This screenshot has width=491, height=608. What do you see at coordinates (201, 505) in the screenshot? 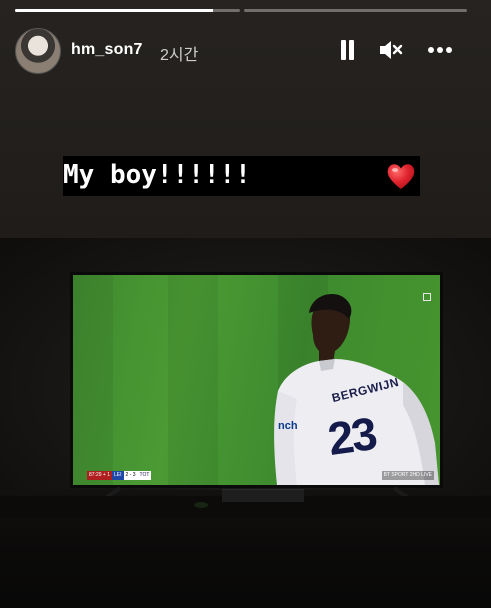
I see `cable` at bounding box center [201, 505].